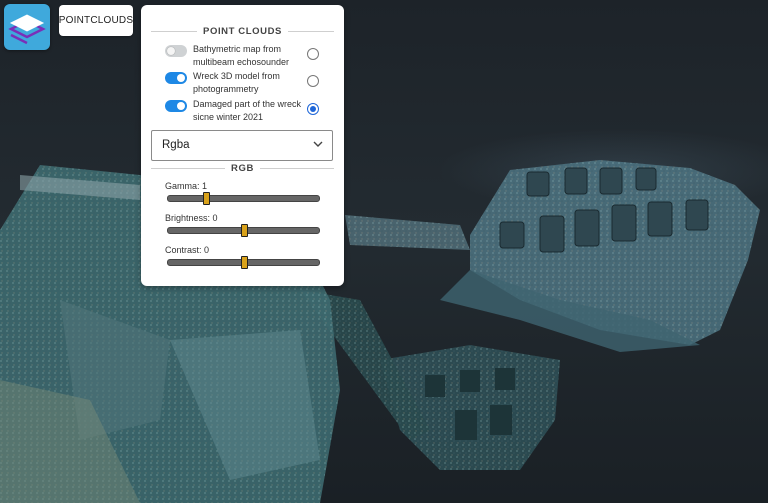 This screenshot has height=503, width=768. Describe the element at coordinates (186, 186) in the screenshot. I see `gamma-label: Gamma: 1` at that location.